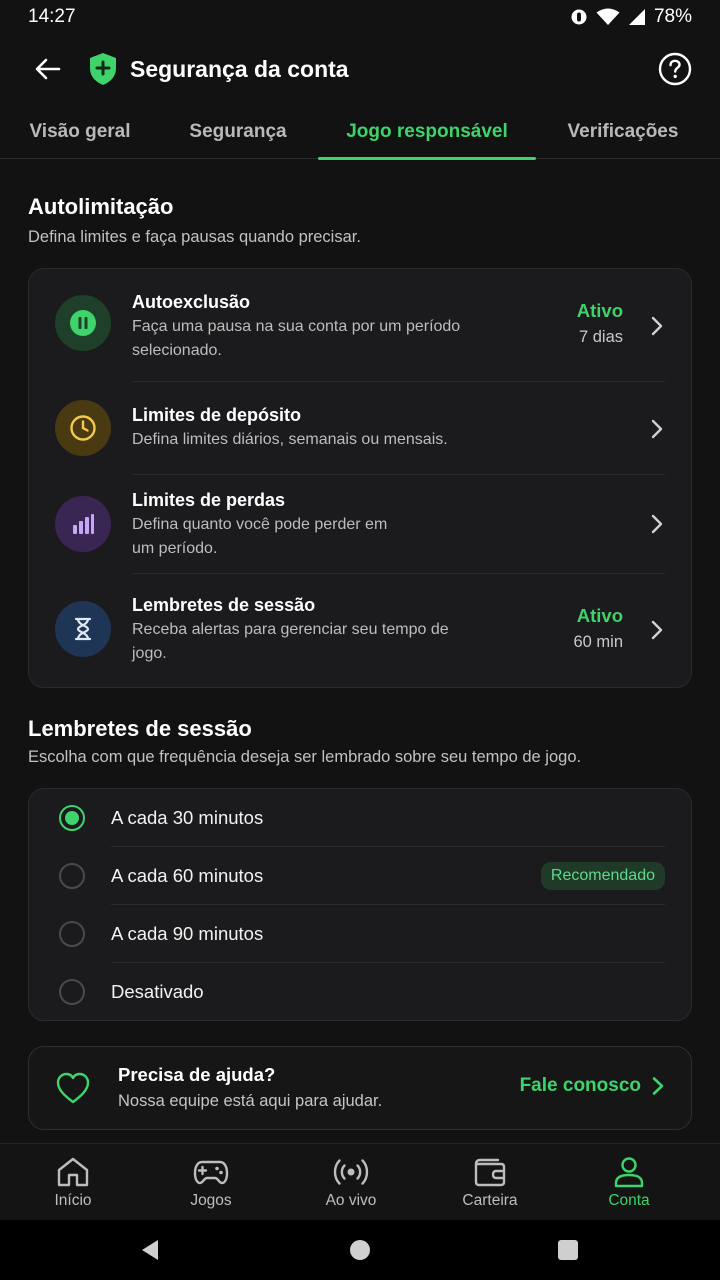  I want to click on nav-item-ao-vivo: Ao vivo, so click(351, 1182).